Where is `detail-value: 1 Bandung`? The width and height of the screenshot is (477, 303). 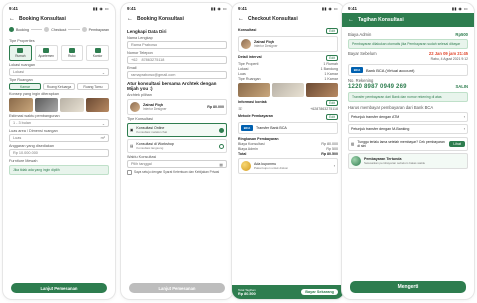 detail-value: 1 Bandung is located at coordinates (329, 69).